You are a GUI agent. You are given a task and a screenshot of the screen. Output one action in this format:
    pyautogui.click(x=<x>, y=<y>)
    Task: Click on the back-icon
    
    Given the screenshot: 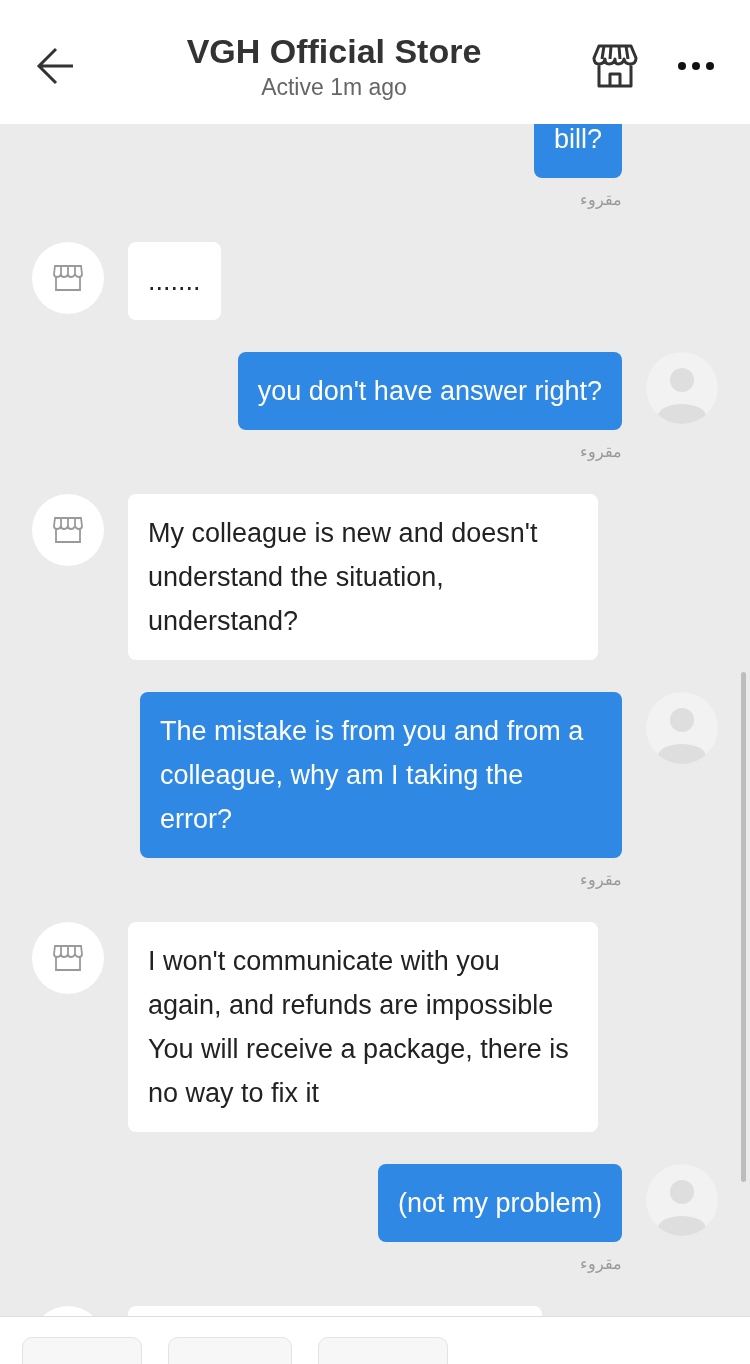 What is the action you would take?
    pyautogui.click(x=56, y=66)
    